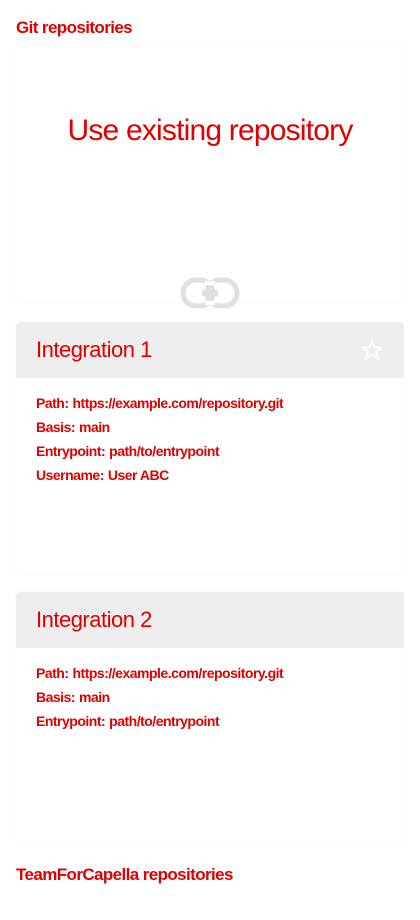 The height and width of the screenshot is (920, 420). Describe the element at coordinates (124, 874) in the screenshot. I see `teamforcapella-repositories-heading: TeamForCapella repositories` at that location.